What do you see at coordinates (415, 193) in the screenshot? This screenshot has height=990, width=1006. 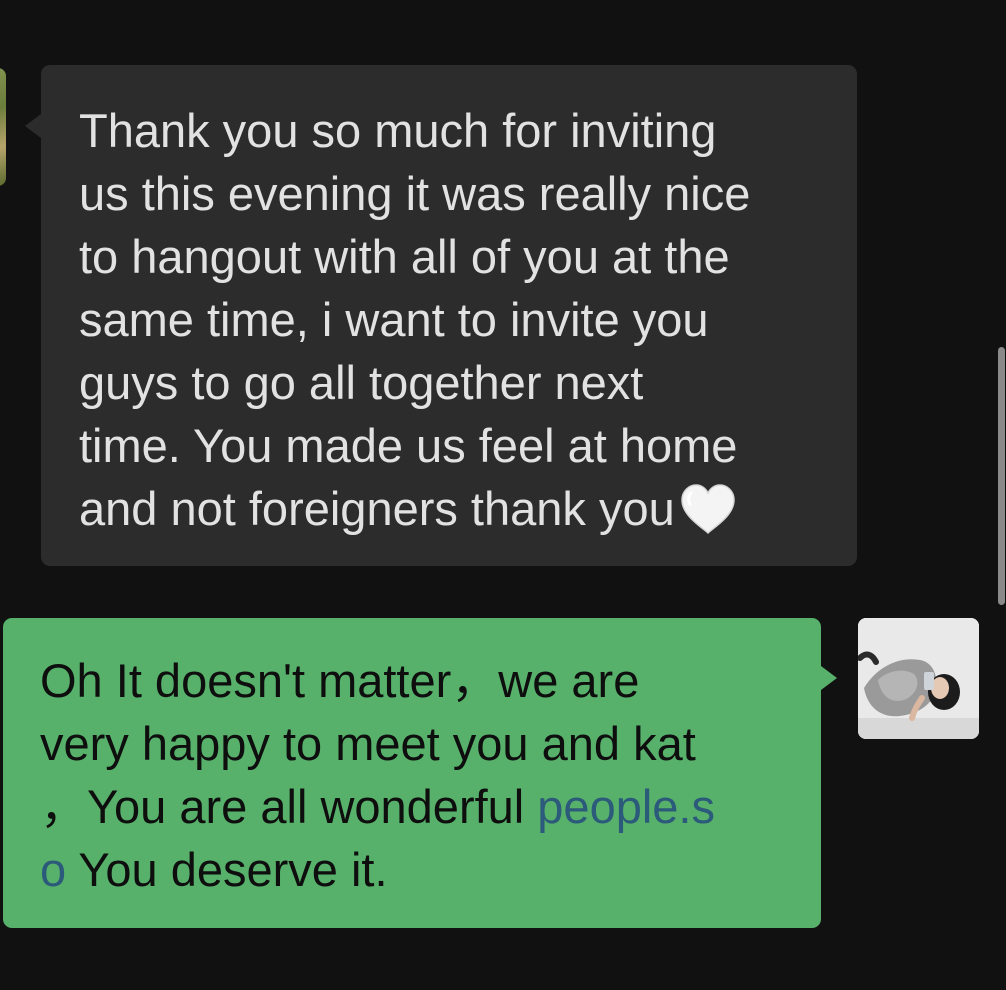 I see `incoming-line: us this evening it was really nice` at bounding box center [415, 193].